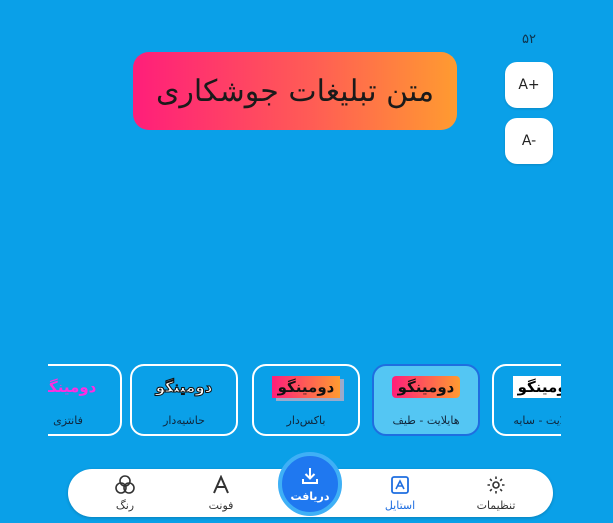  I want to click on style-caption: هایلایت - طیف, so click(426, 420).